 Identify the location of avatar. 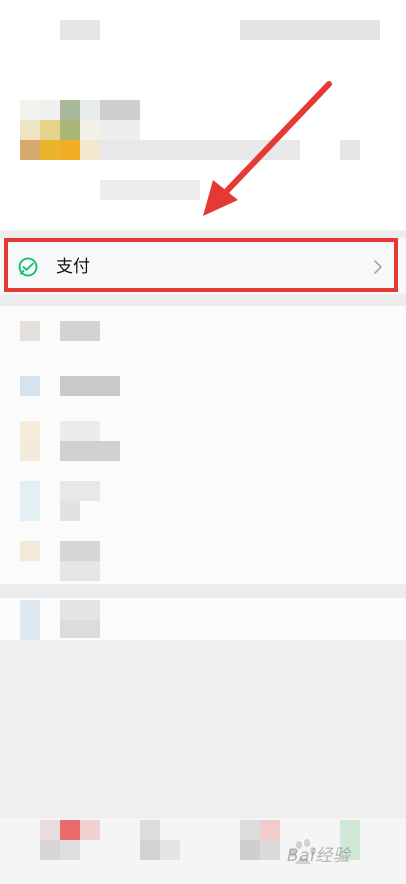
(60, 130).